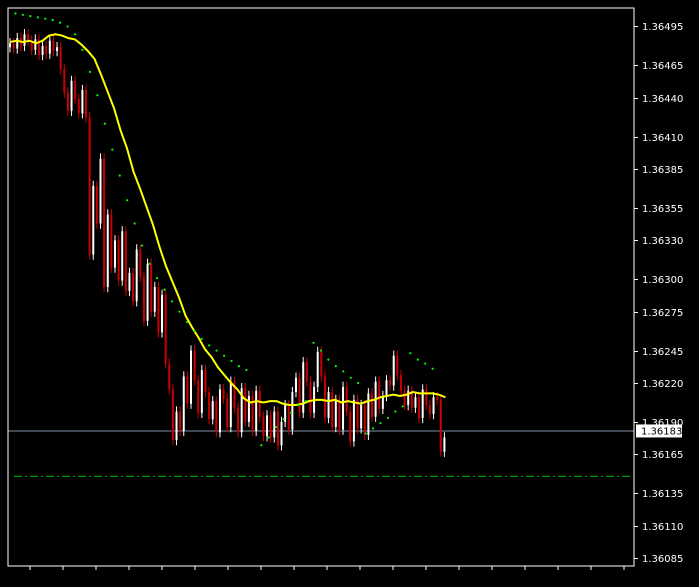  Describe the element at coordinates (662, 494) in the screenshot. I see `y-tick-label: 1.36135` at that location.